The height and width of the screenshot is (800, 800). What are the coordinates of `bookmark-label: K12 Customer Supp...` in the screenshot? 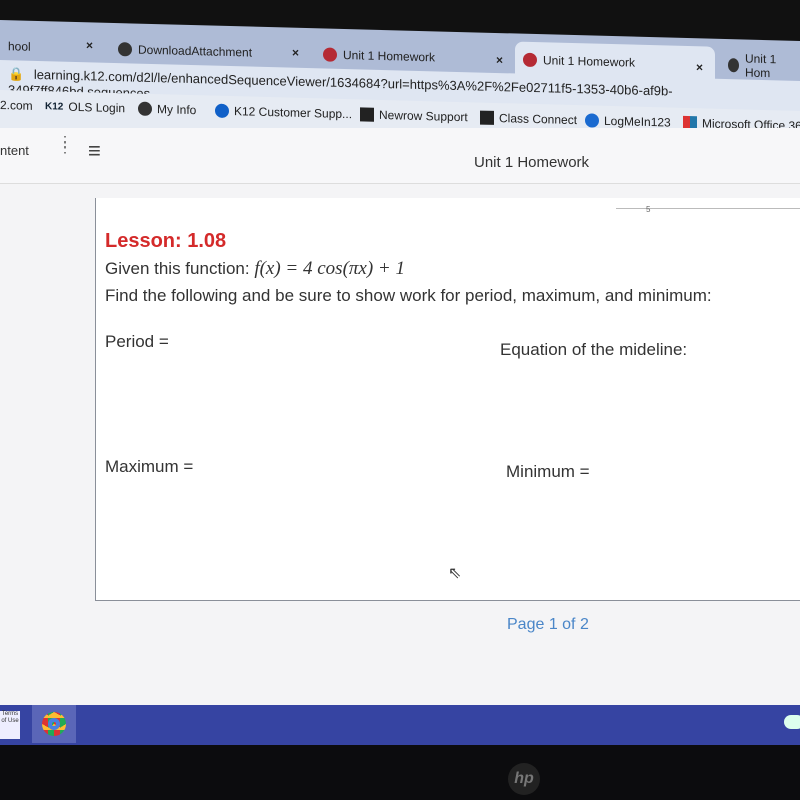 It's located at (293, 113).